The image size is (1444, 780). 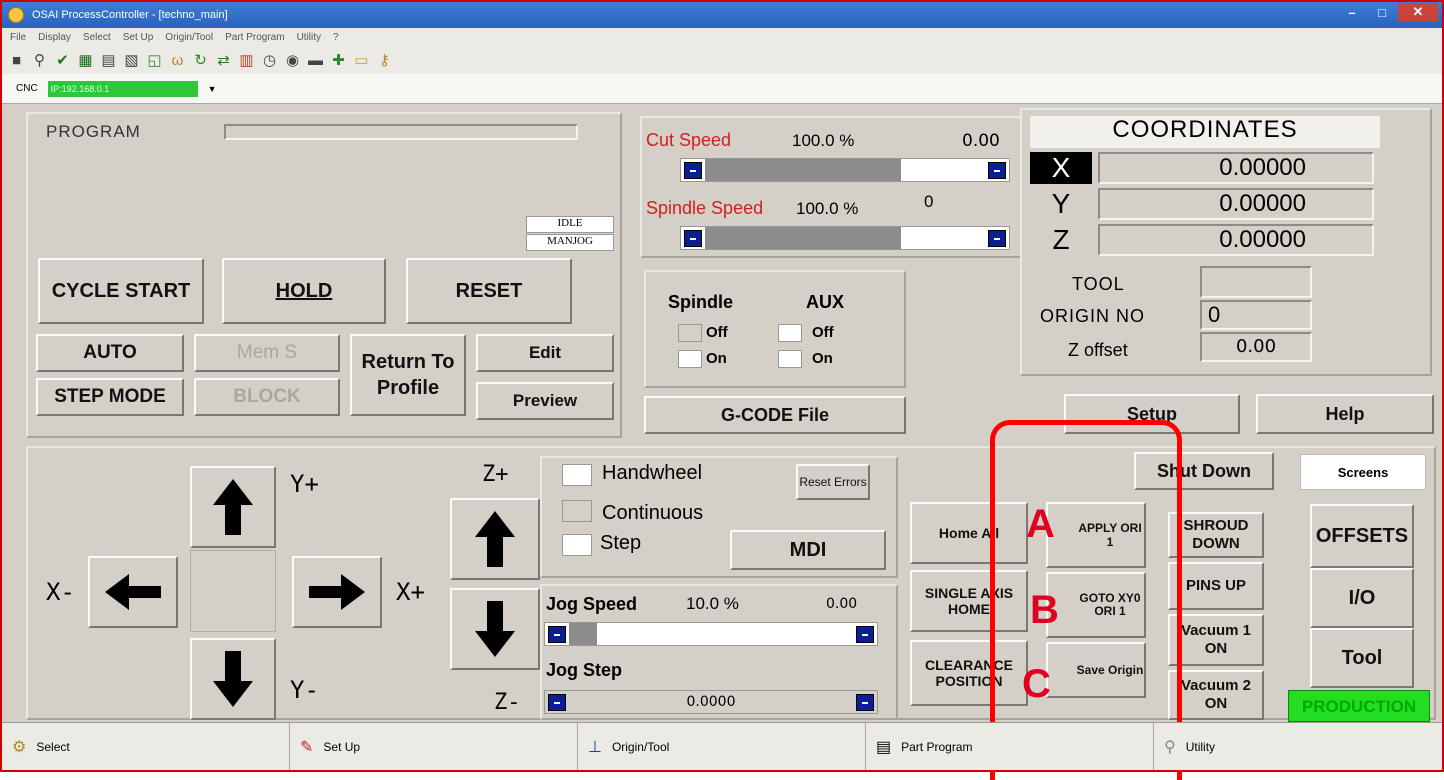 I want to click on chart-icon: ◱, so click(x=154, y=60).